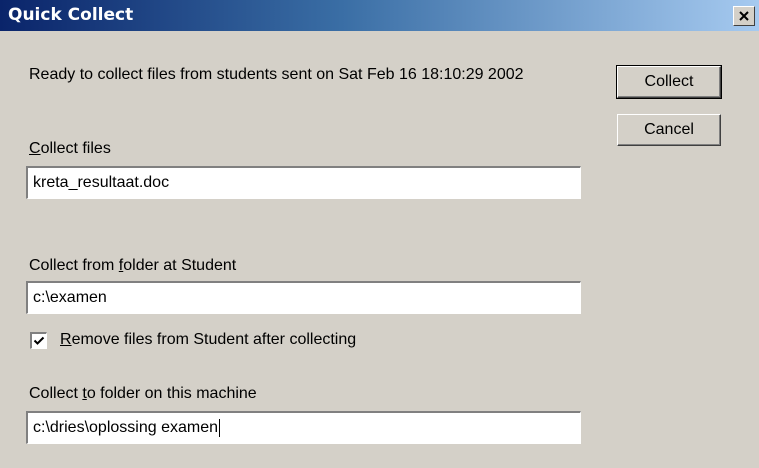  I want to click on student-folder-label-post: older at Student, so click(180, 265).